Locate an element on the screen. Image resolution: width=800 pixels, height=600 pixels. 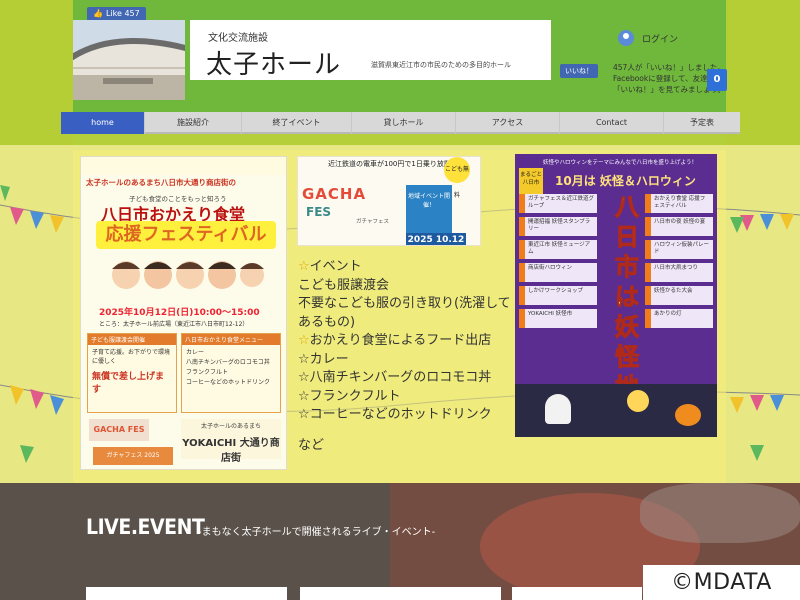
poster3-item: 東近江市 妖怪ミュージアム is located at coordinates (558, 249).